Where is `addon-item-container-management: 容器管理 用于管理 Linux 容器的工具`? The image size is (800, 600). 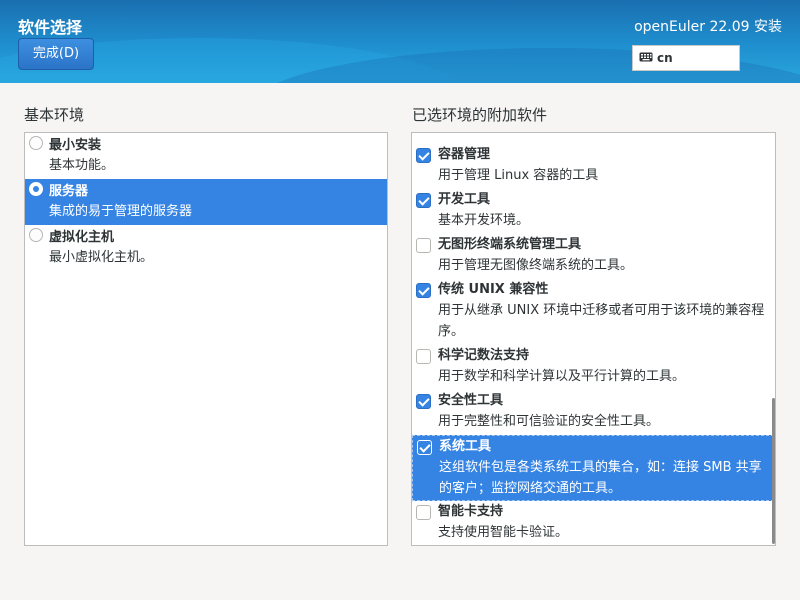 addon-item-container-management: 容器管理 用于管理 Linux 容器的工具 is located at coordinates (593, 165).